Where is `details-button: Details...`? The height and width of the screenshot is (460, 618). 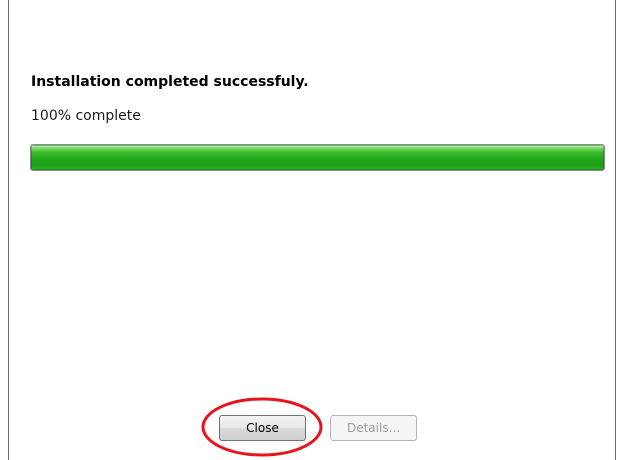
details-button: Details... is located at coordinates (373, 428).